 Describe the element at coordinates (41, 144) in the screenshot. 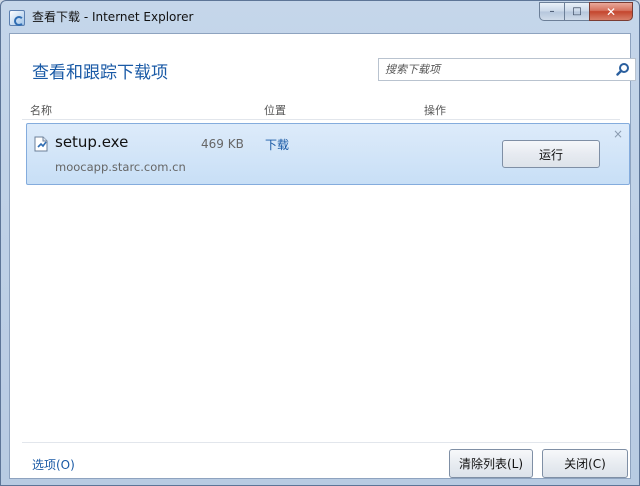

I see `file-icon` at that location.